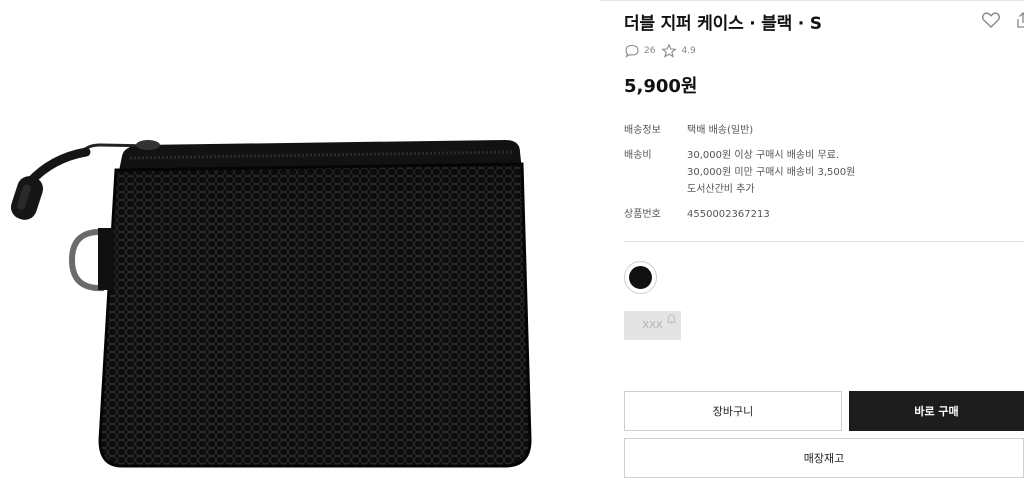 The image size is (1024, 495). What do you see at coordinates (649, 51) in the screenshot?
I see `review-count: 26` at bounding box center [649, 51].